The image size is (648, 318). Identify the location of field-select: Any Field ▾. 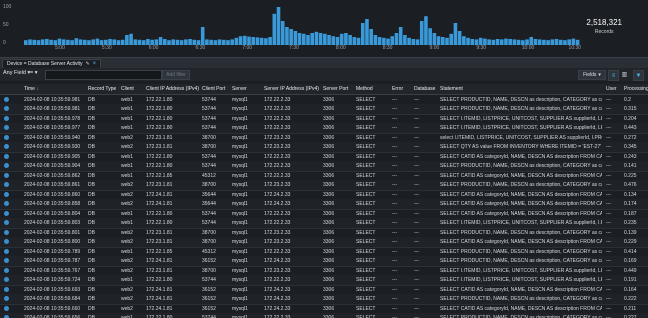
(16, 73).